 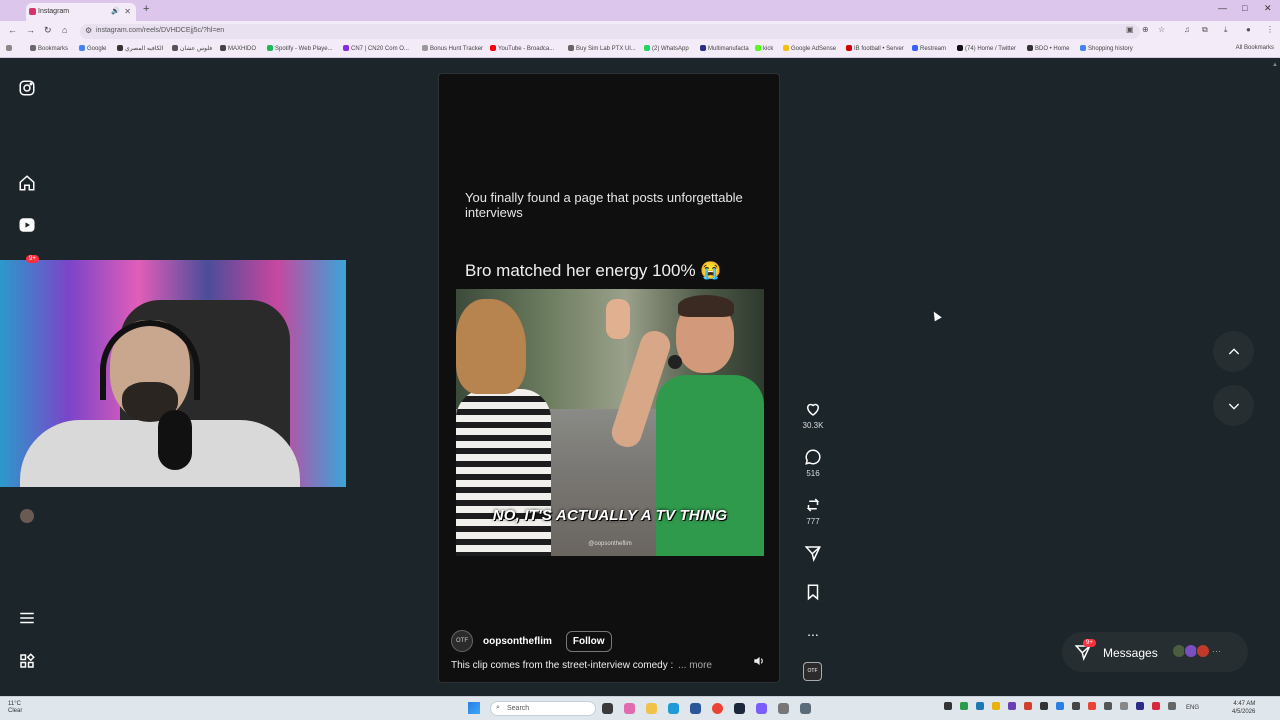 What do you see at coordinates (1275, 66) in the screenshot?
I see `scrollbar-arrow-icon: ▲` at bounding box center [1275, 66].